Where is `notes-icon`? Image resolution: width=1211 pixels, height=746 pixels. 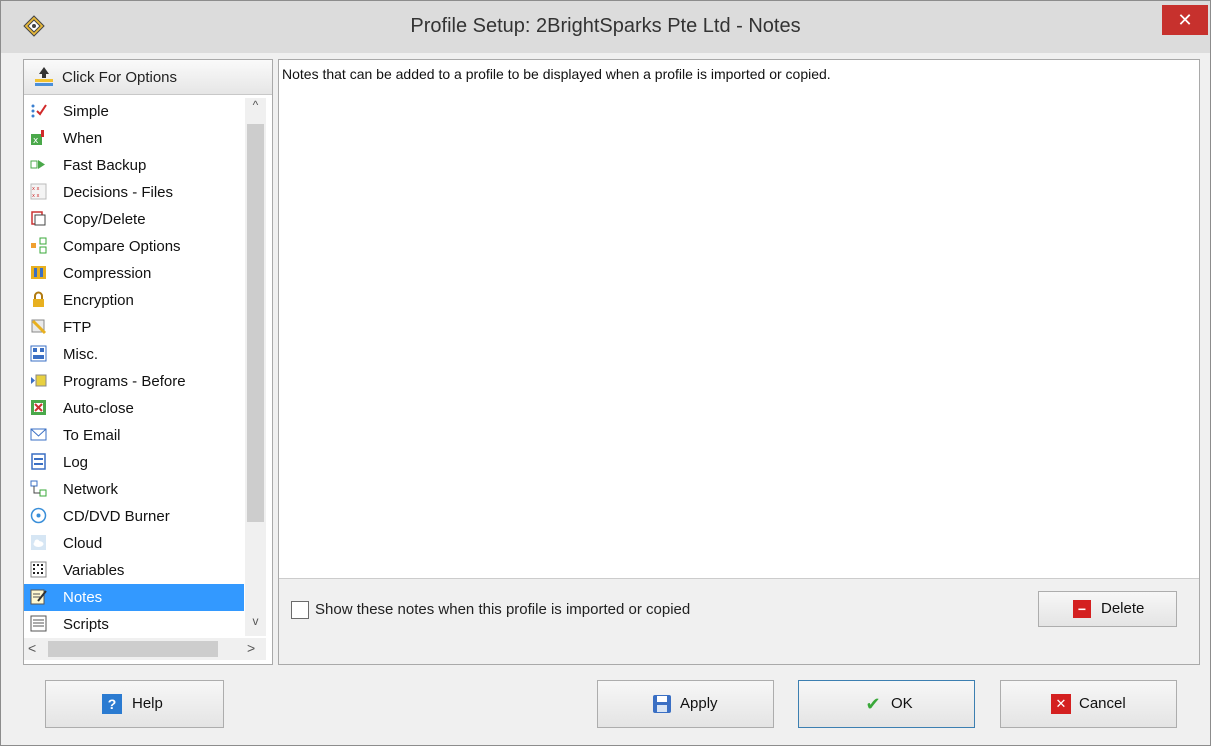 notes-icon is located at coordinates (38, 597).